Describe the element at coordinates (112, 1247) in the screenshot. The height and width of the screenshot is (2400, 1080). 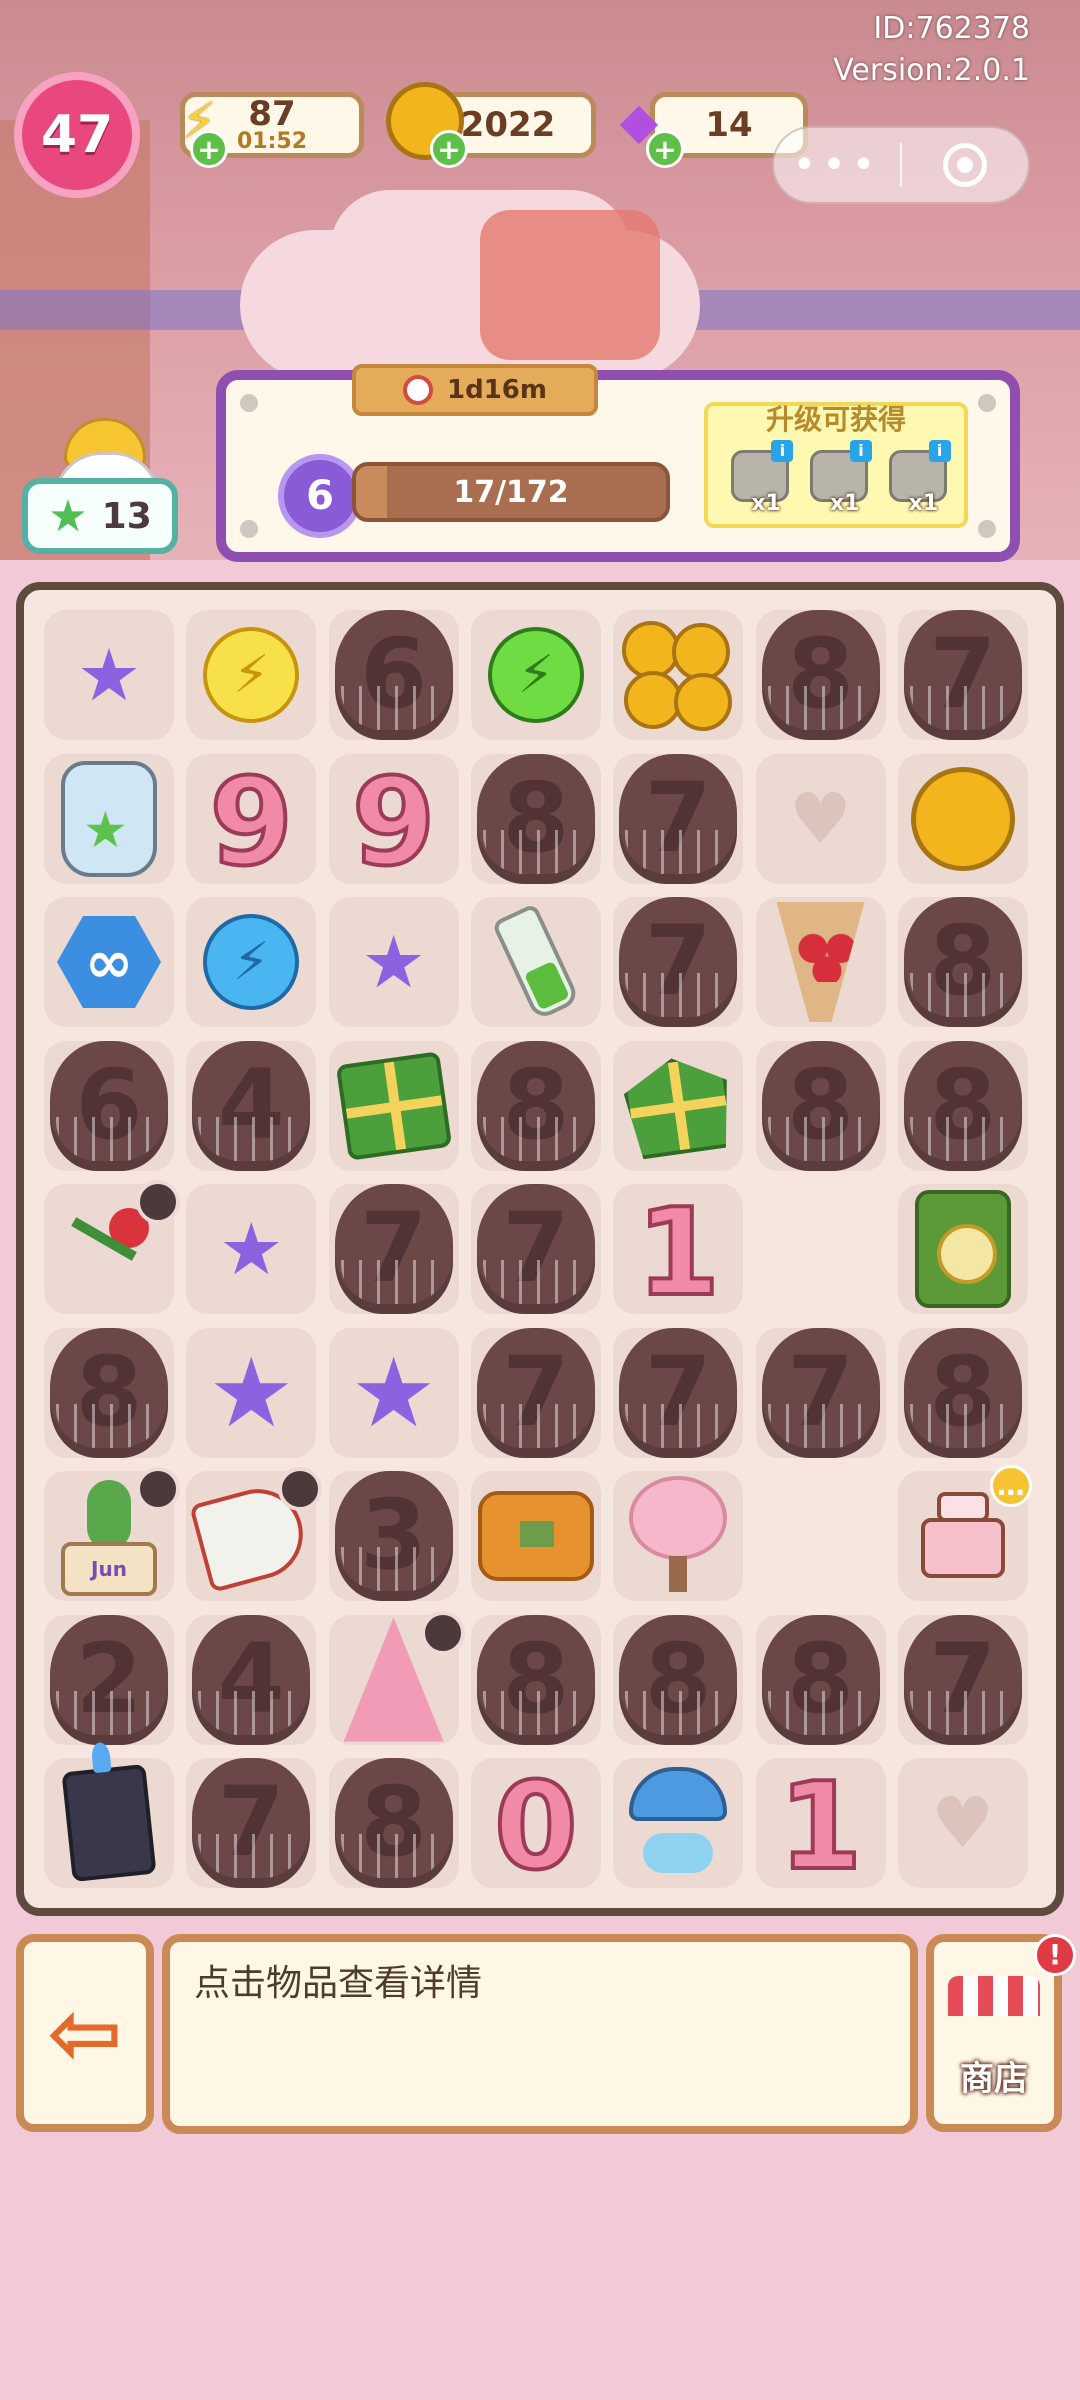
I see `rose-generator` at that location.